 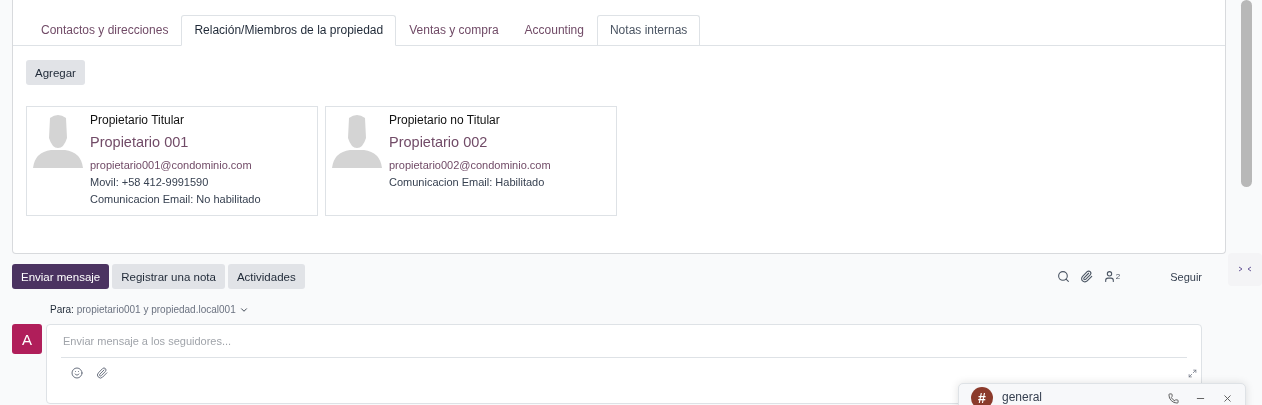 I want to click on collapse-icon, so click(x=1245, y=269).